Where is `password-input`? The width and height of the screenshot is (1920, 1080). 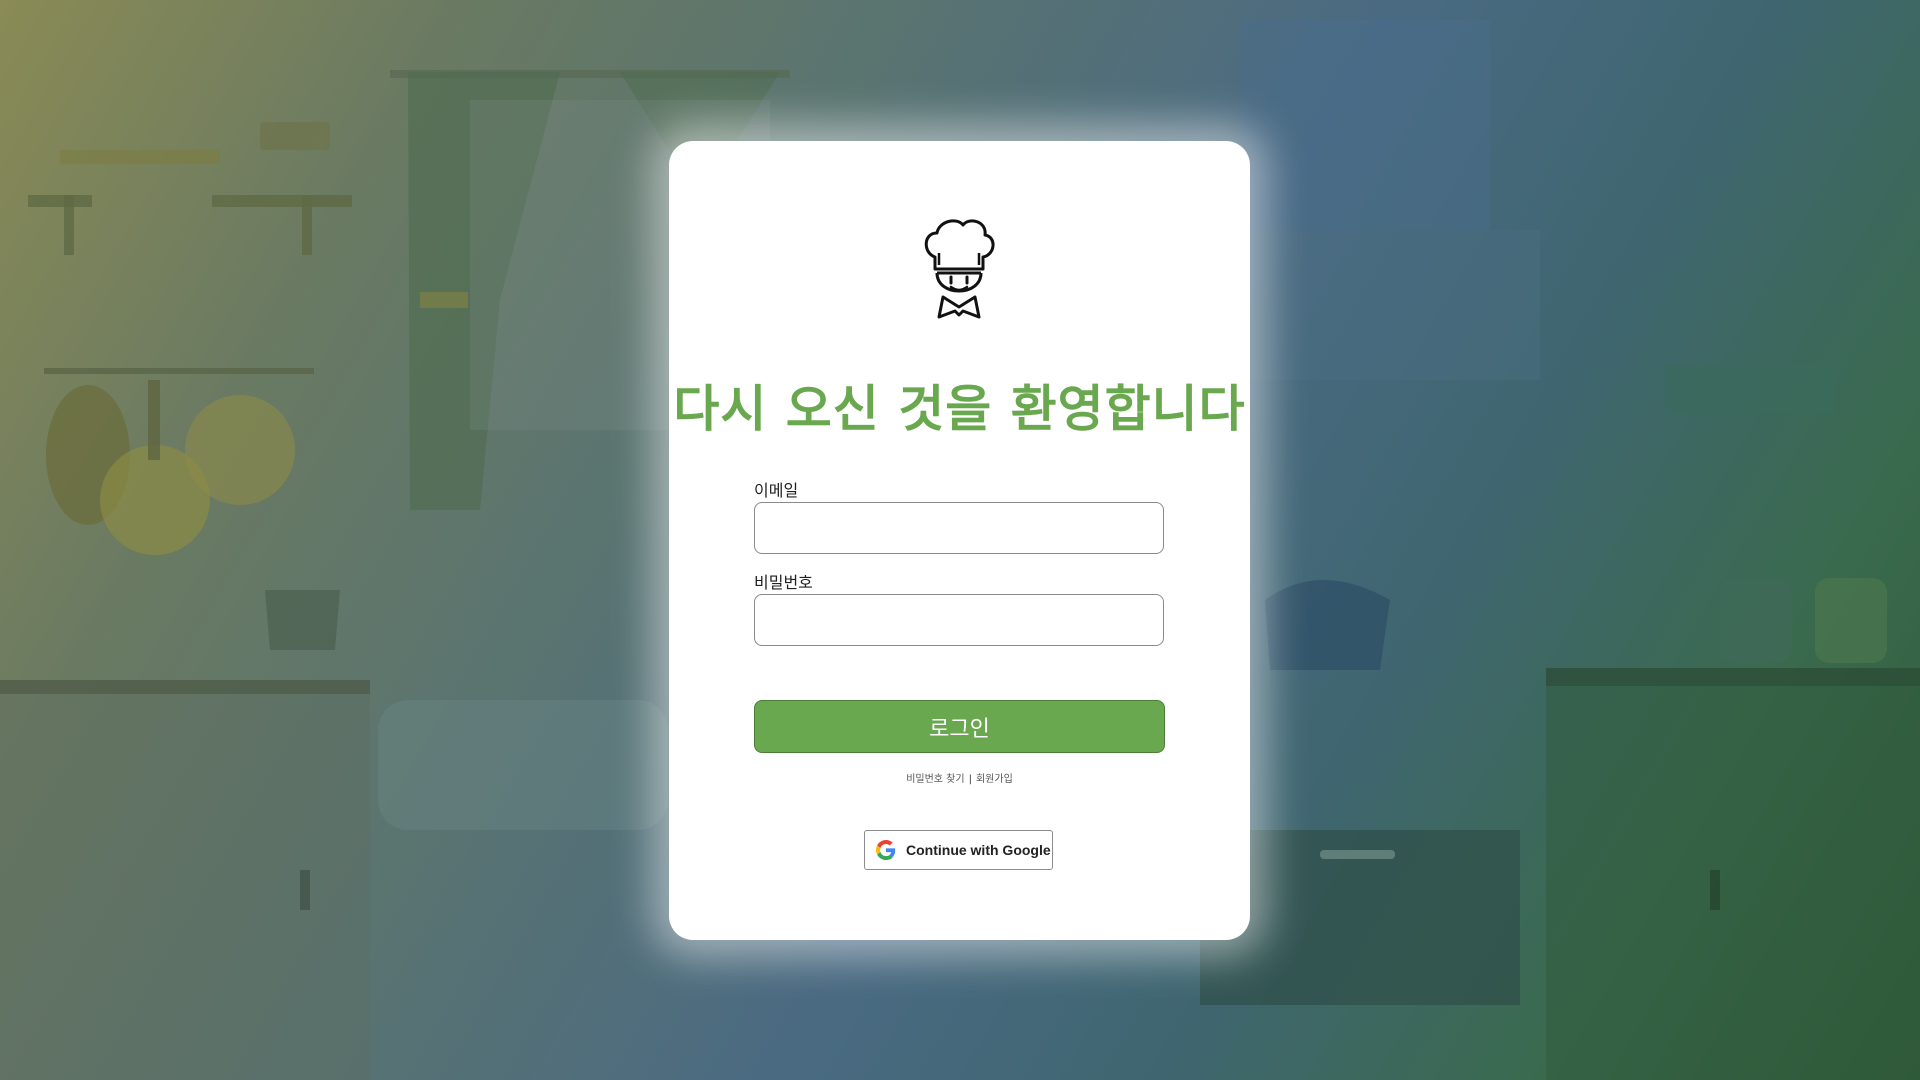 password-input is located at coordinates (959, 620).